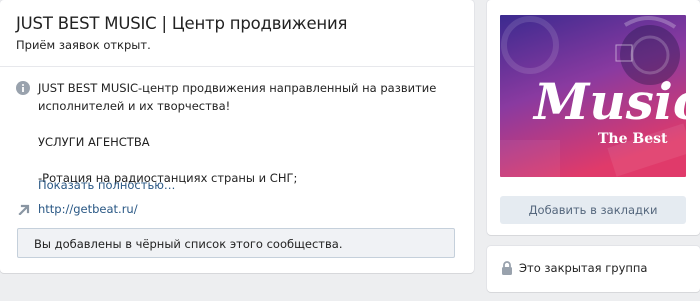 This screenshot has width=700, height=301. What do you see at coordinates (182, 23) in the screenshot?
I see `group-title: JUST BEST MUSIC | Центр продвижения` at bounding box center [182, 23].